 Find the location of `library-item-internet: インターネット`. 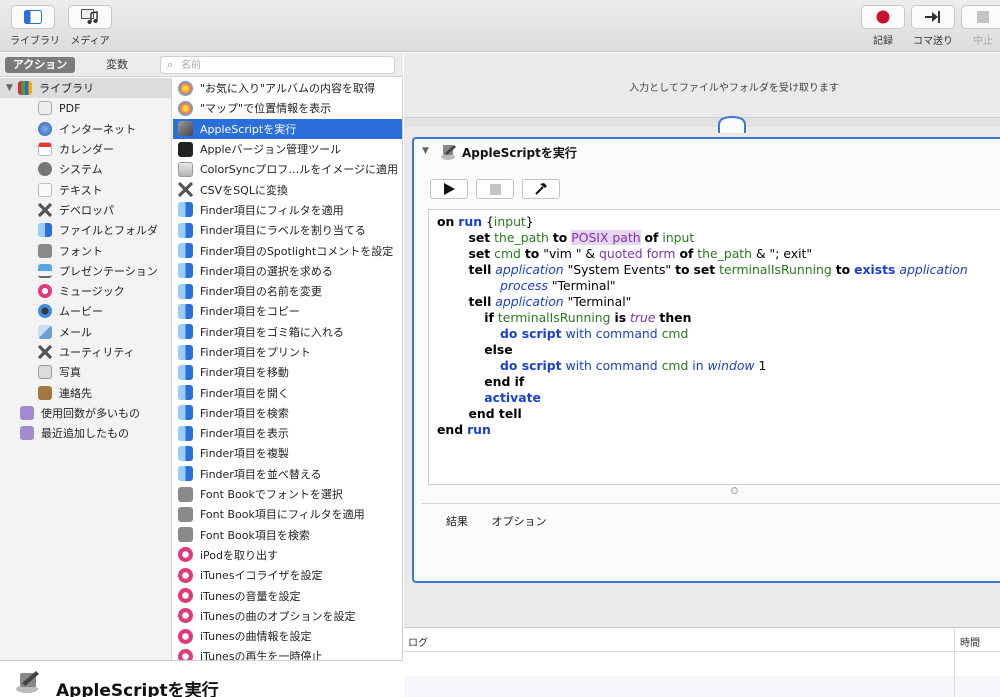

library-item-internet: インターネット is located at coordinates (85, 129).